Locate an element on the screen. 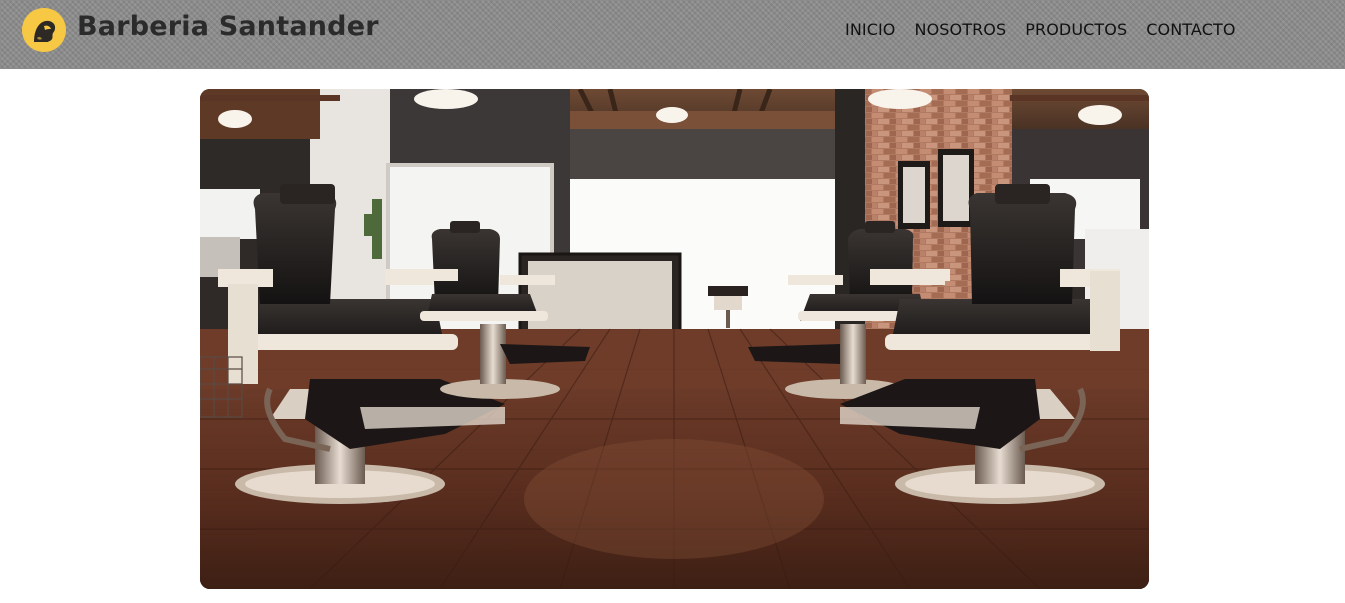 The width and height of the screenshot is (1345, 603). nav-item-inicio: INICIO is located at coordinates (870, 29).